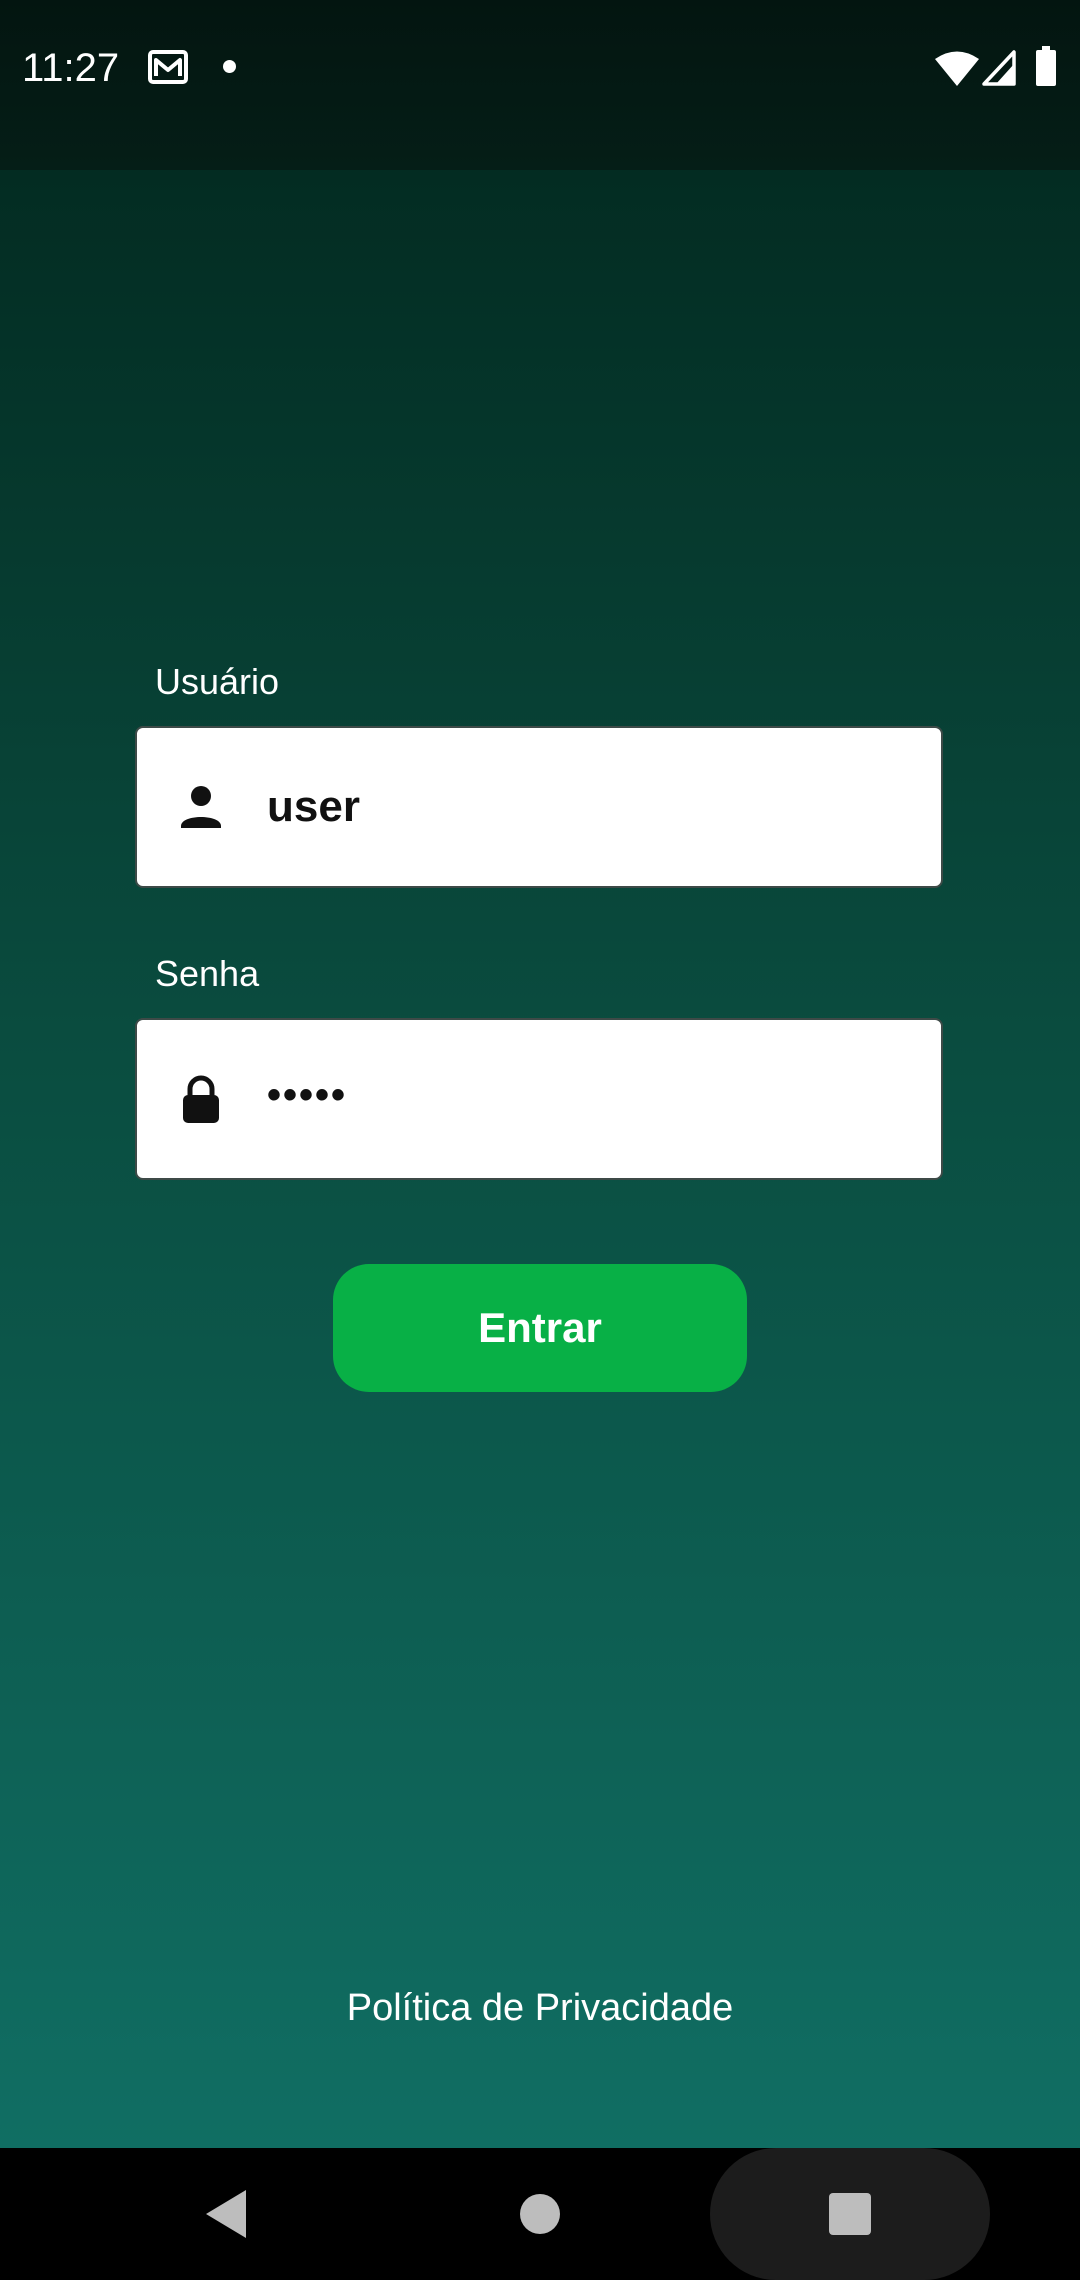 The height and width of the screenshot is (2280, 1080). Describe the element at coordinates (539, 1099) in the screenshot. I see `password-input: •••••` at that location.